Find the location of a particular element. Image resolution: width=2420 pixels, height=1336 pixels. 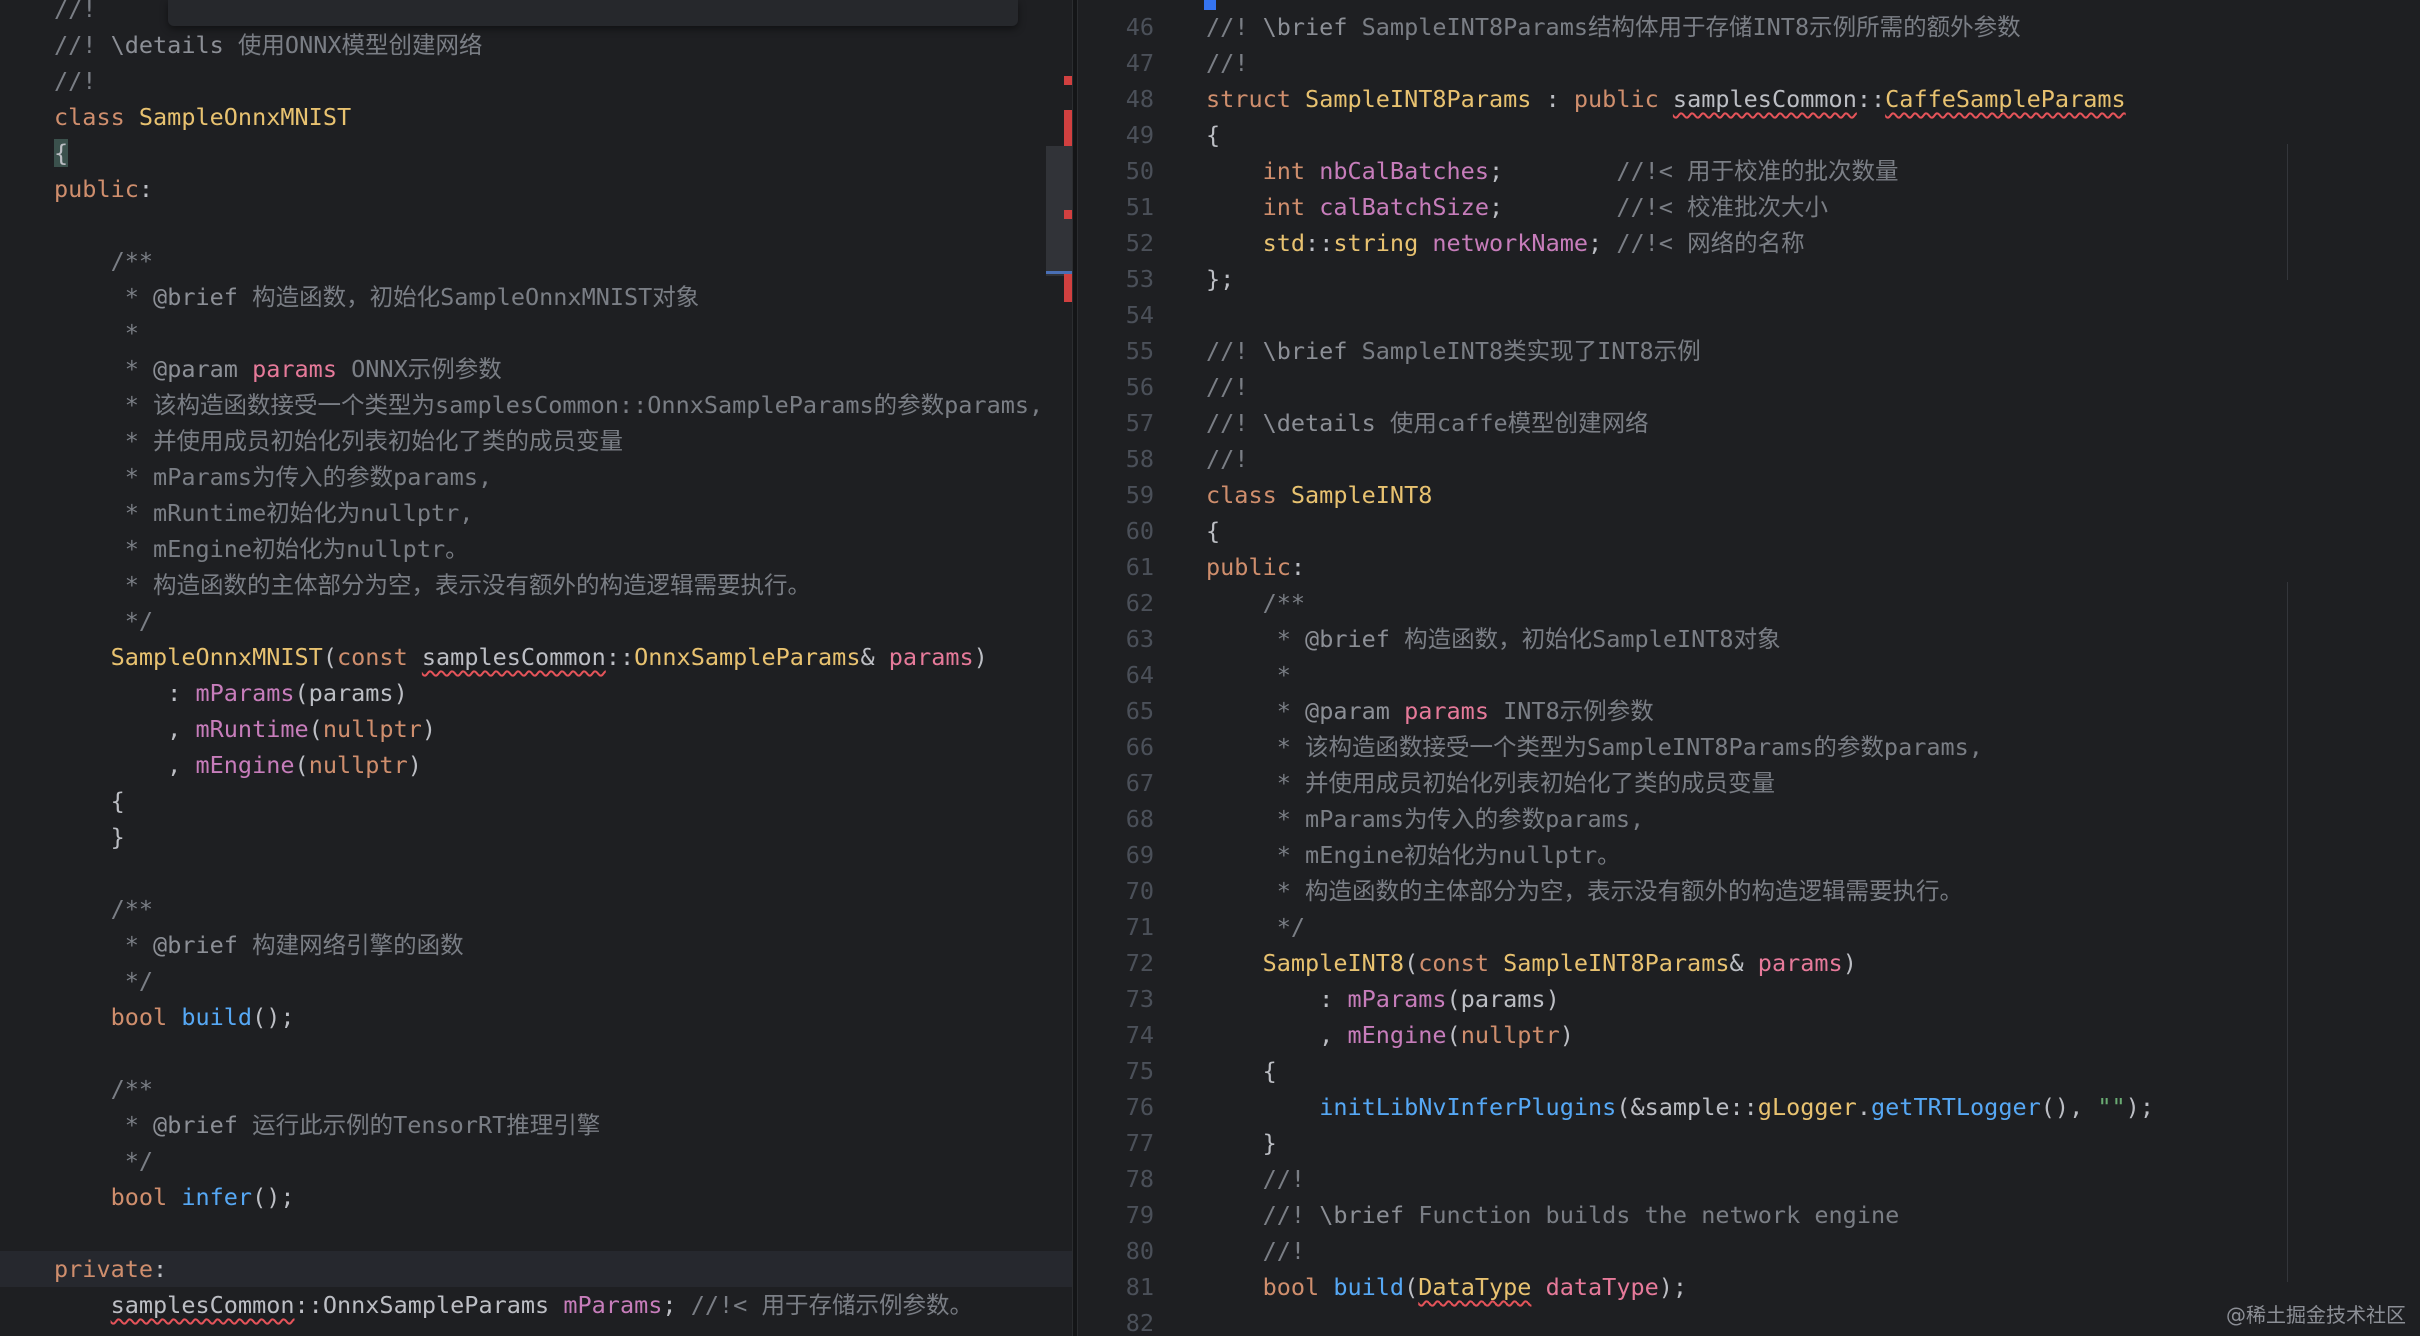

code-line: //! is located at coordinates (536, 81).